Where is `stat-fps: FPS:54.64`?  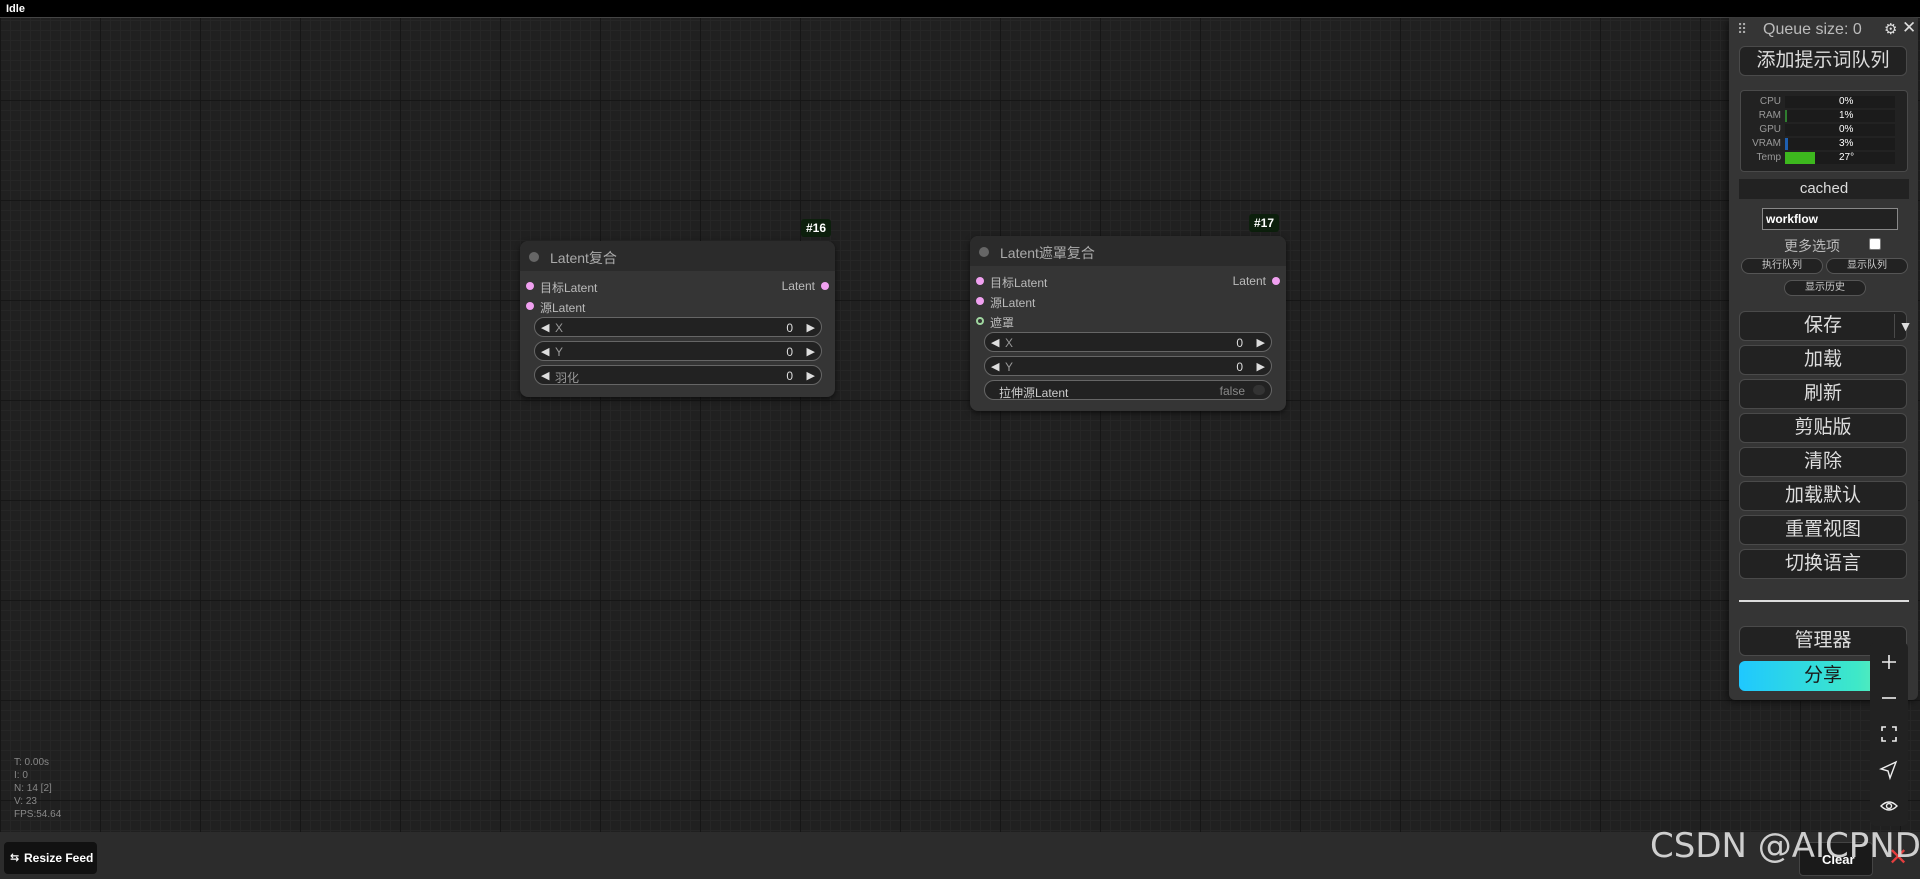 stat-fps: FPS:54.64 is located at coordinates (38, 814).